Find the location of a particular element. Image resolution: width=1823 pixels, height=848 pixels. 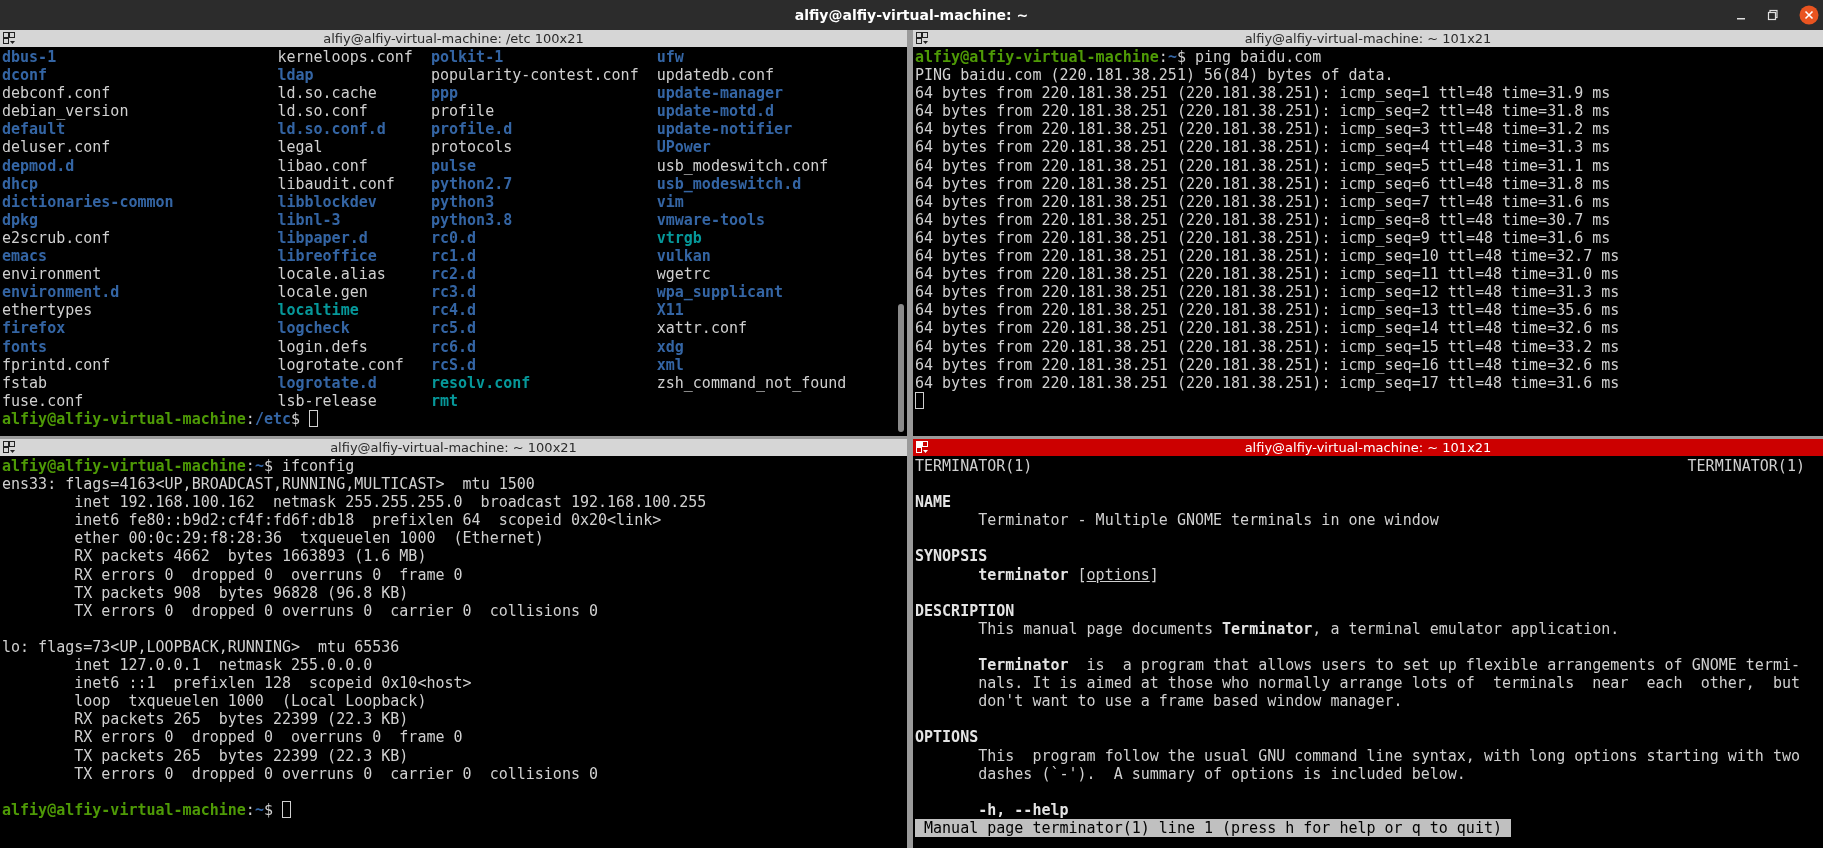

file-name: profile.d is located at coordinates (471, 129).